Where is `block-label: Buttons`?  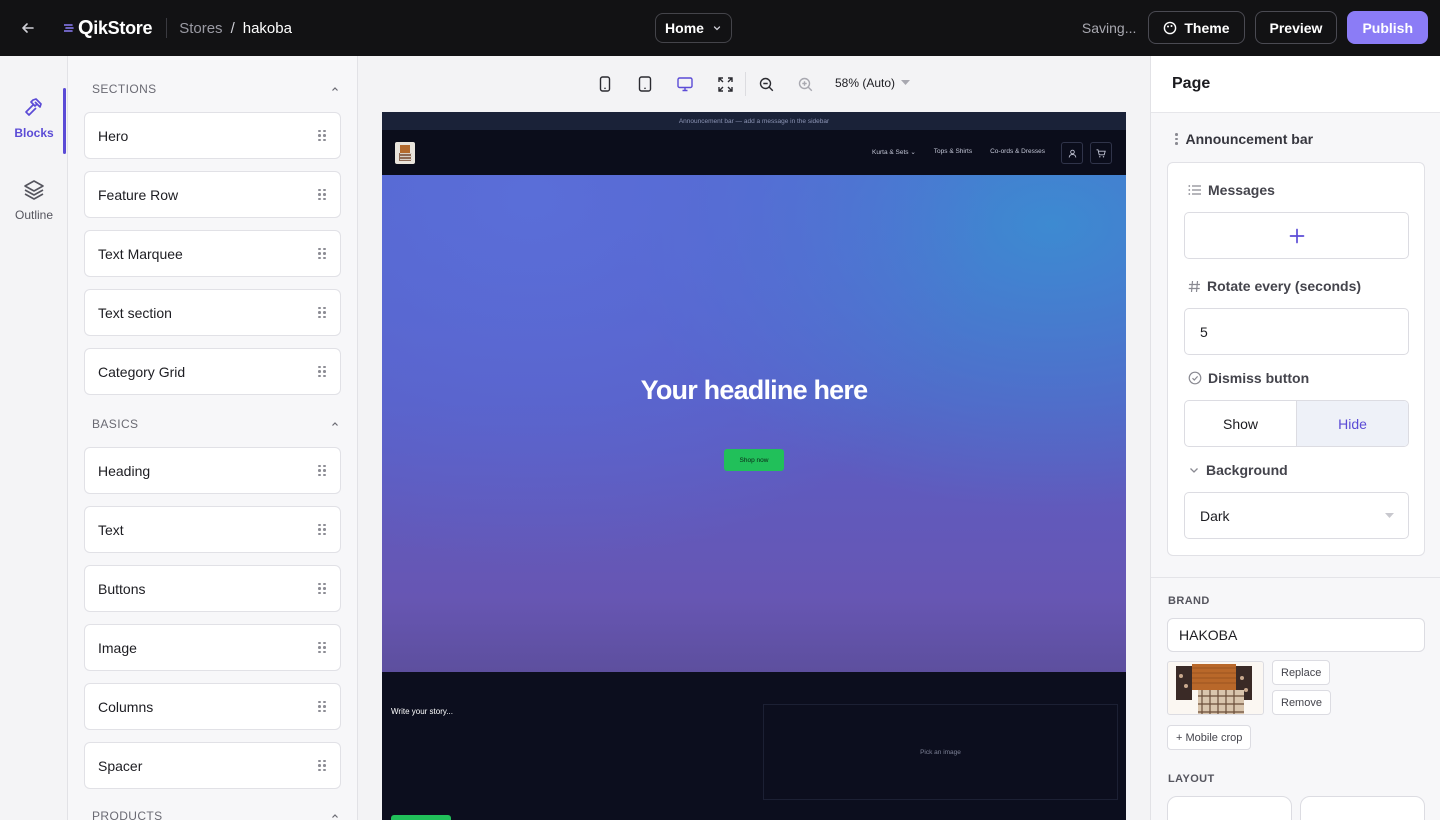 block-label: Buttons is located at coordinates (122, 588).